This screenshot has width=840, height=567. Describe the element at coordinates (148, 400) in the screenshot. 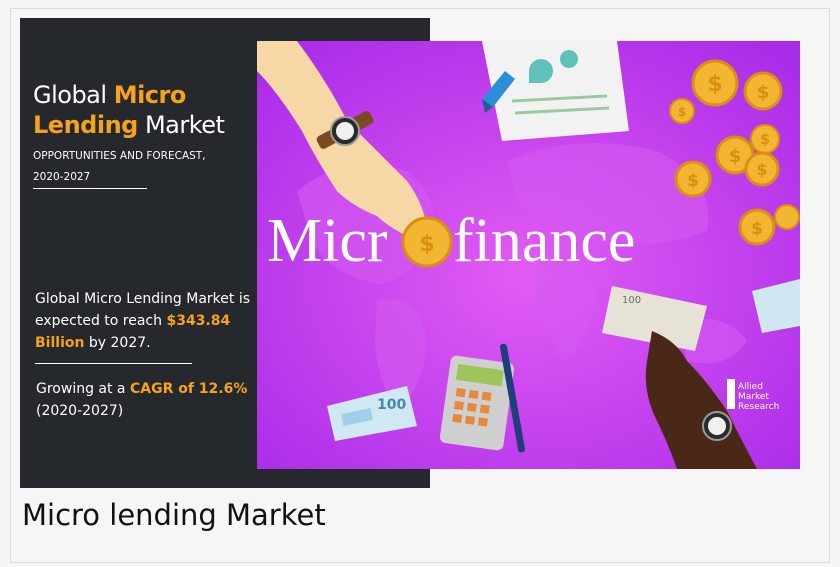

I see `cagr-statement: Growing at a CAGR of 12.6% (2020-2027)` at that location.